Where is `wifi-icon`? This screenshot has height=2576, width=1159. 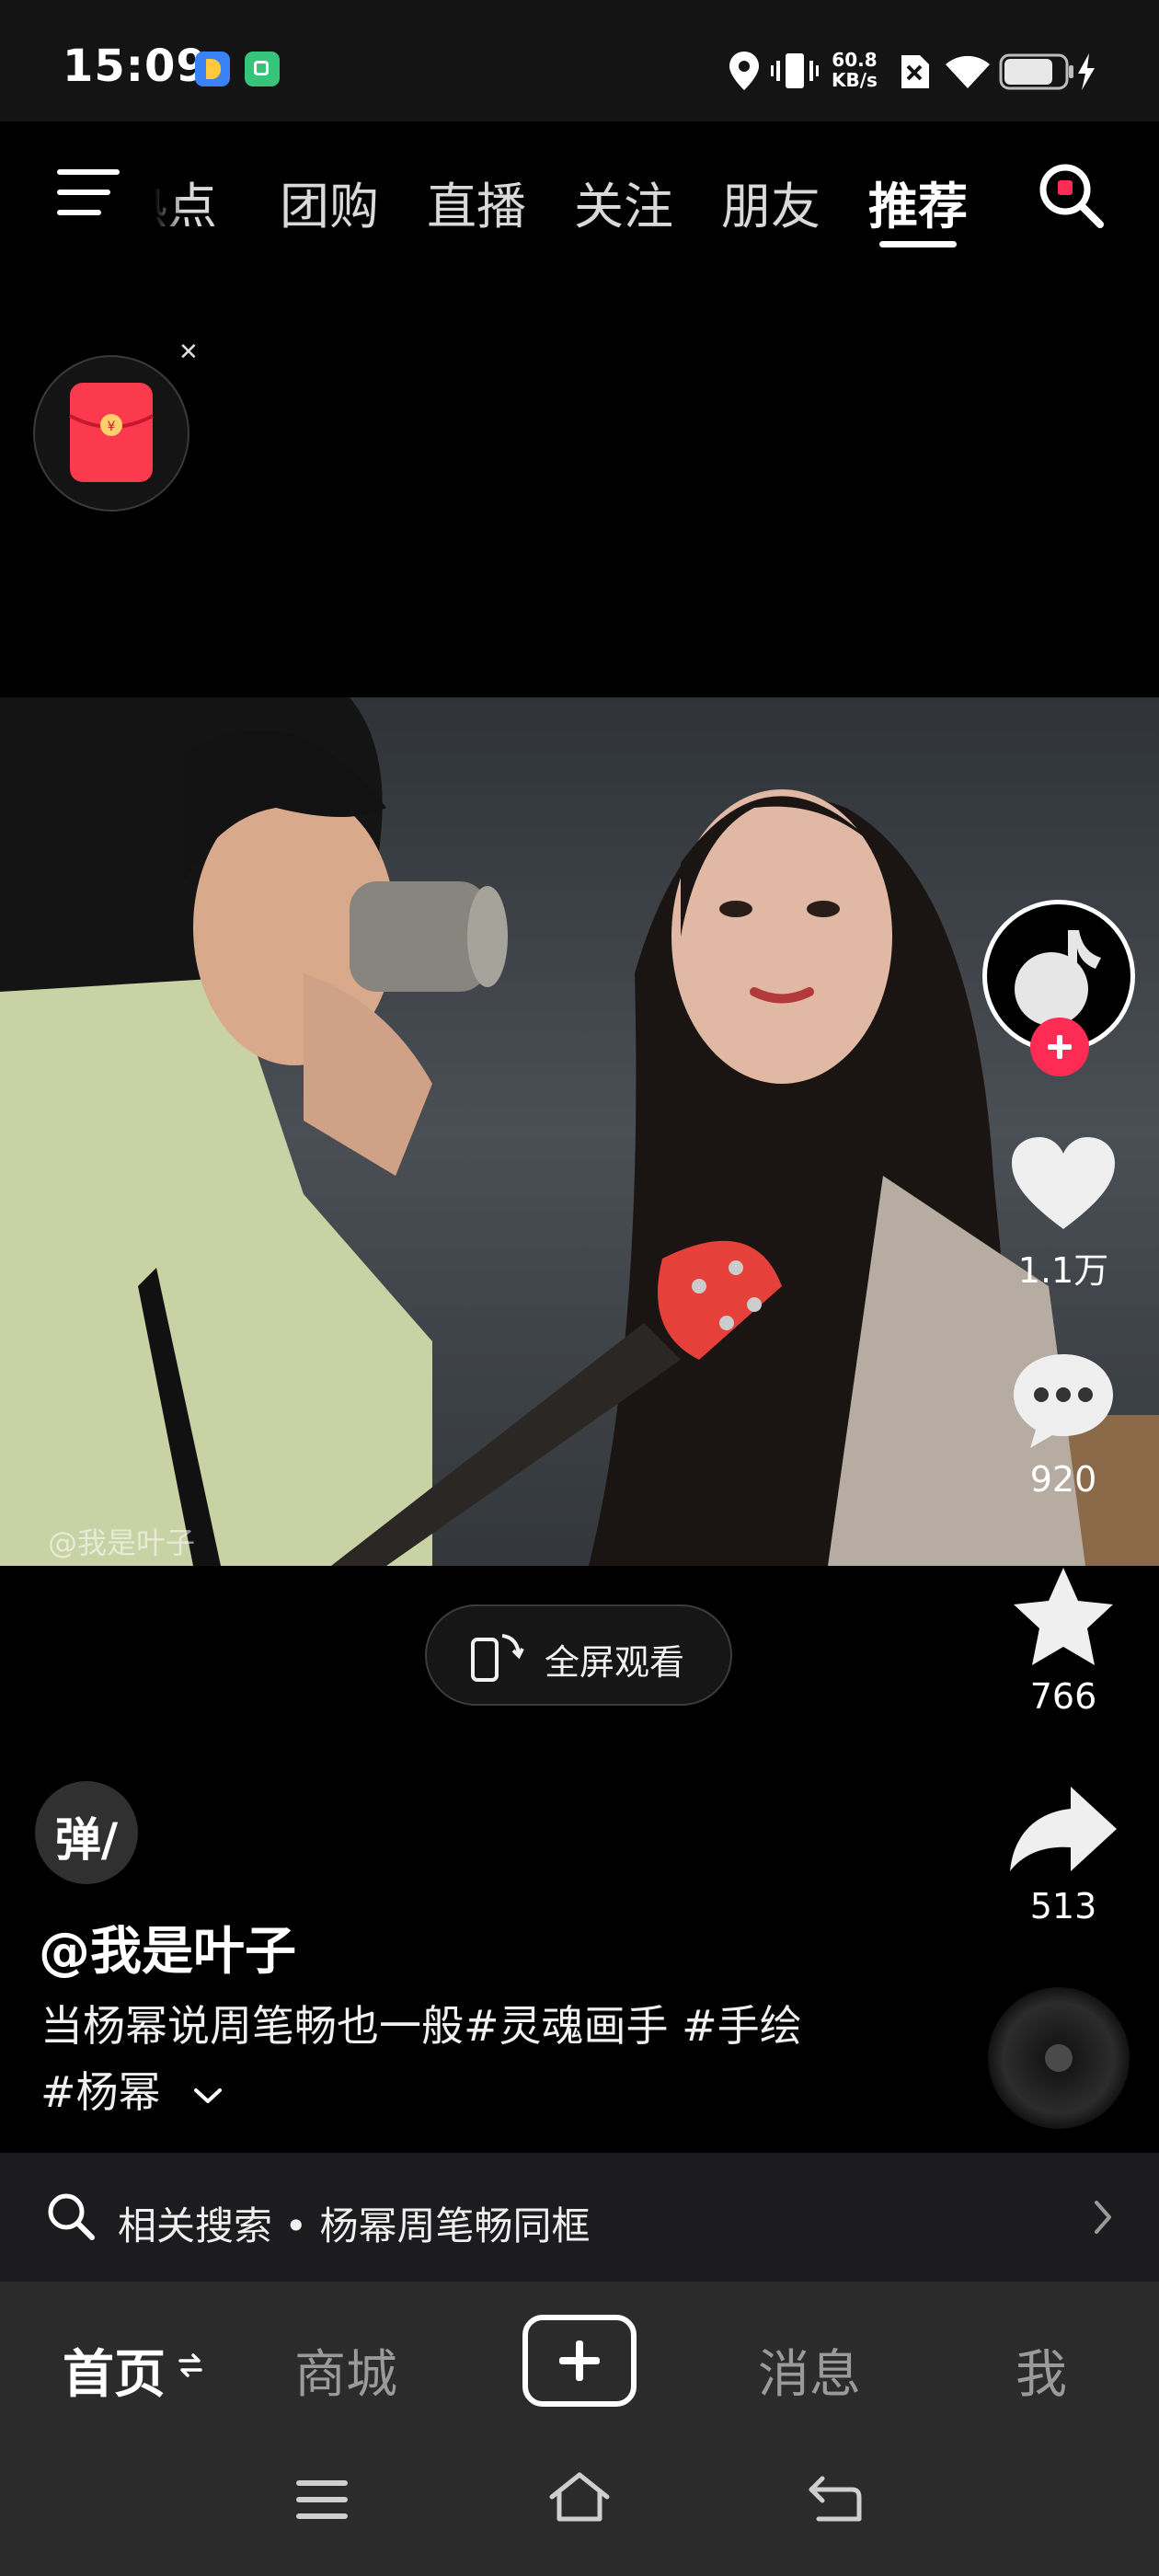
wifi-icon is located at coordinates (968, 71).